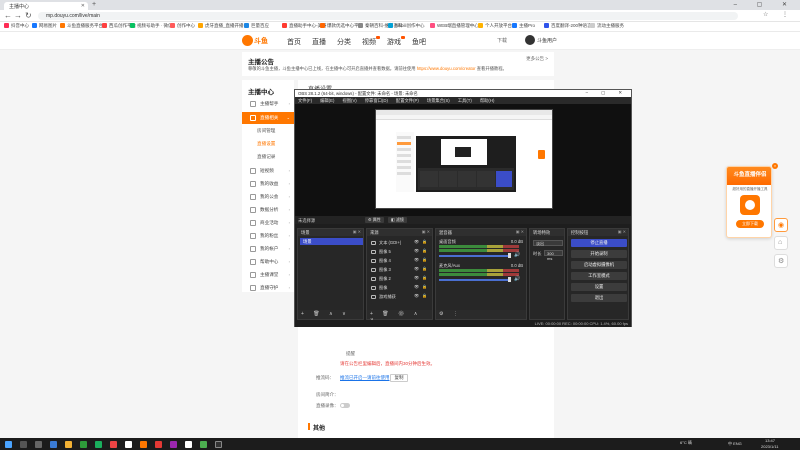 Image resolution: width=800 pixels, height=450 pixels. What do you see at coordinates (599, 287) in the screenshot?
I see `control-button: 设置` at bounding box center [599, 287].